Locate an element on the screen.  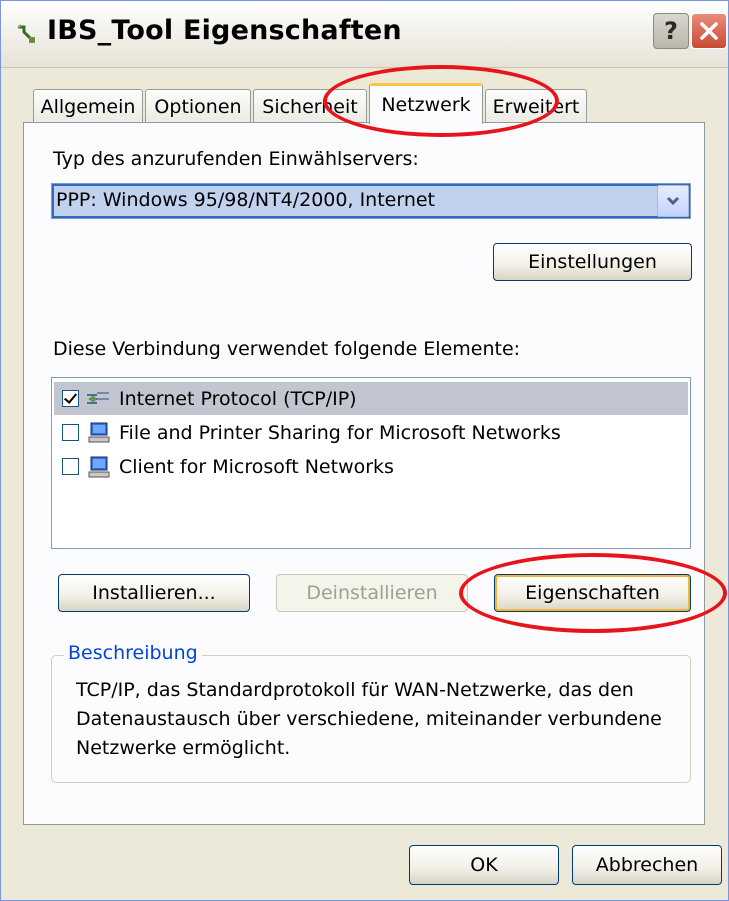
close-icon is located at coordinates (709, 31).